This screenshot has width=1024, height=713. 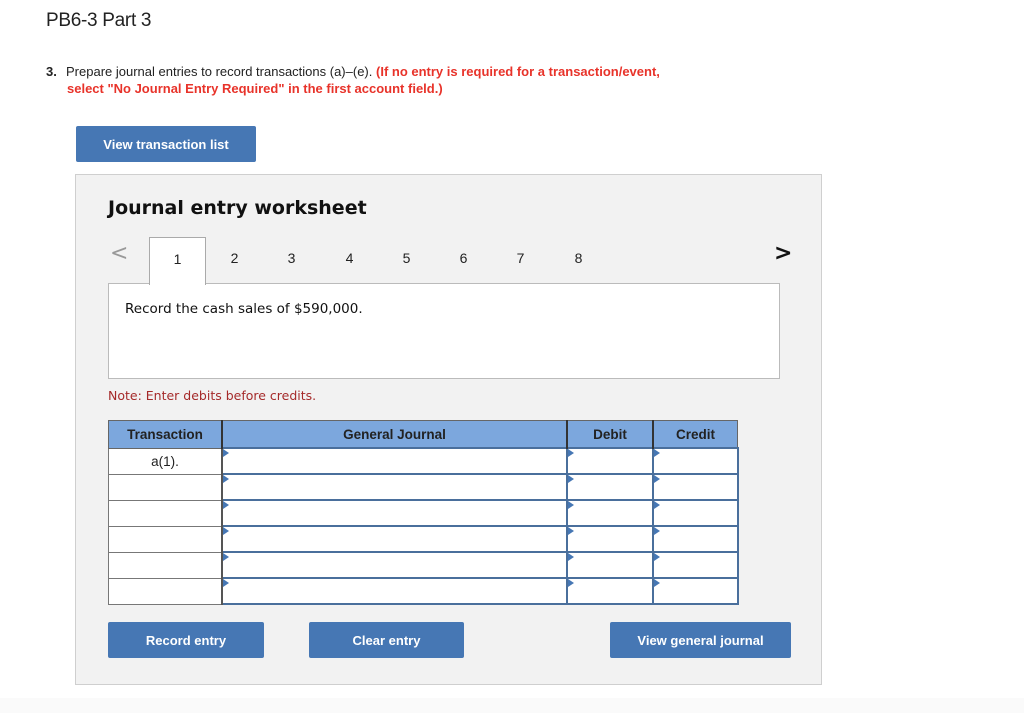 What do you see at coordinates (119, 253) in the screenshot?
I see `chevron-left-icon: <` at bounding box center [119, 253].